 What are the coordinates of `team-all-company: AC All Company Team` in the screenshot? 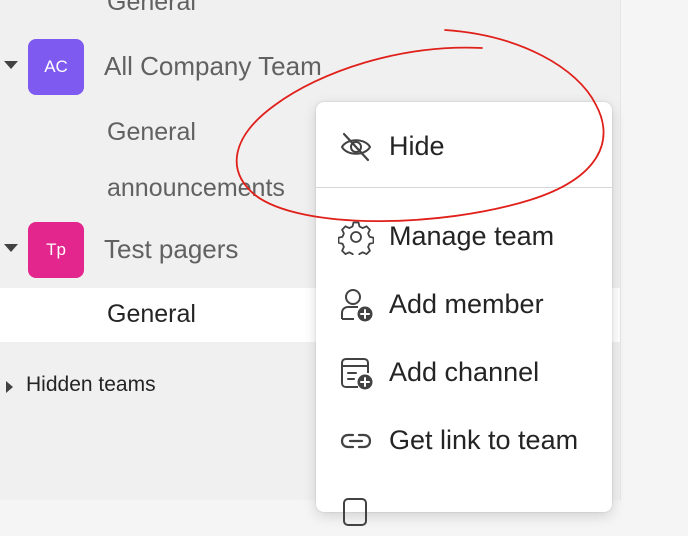 It's located at (310, 67).